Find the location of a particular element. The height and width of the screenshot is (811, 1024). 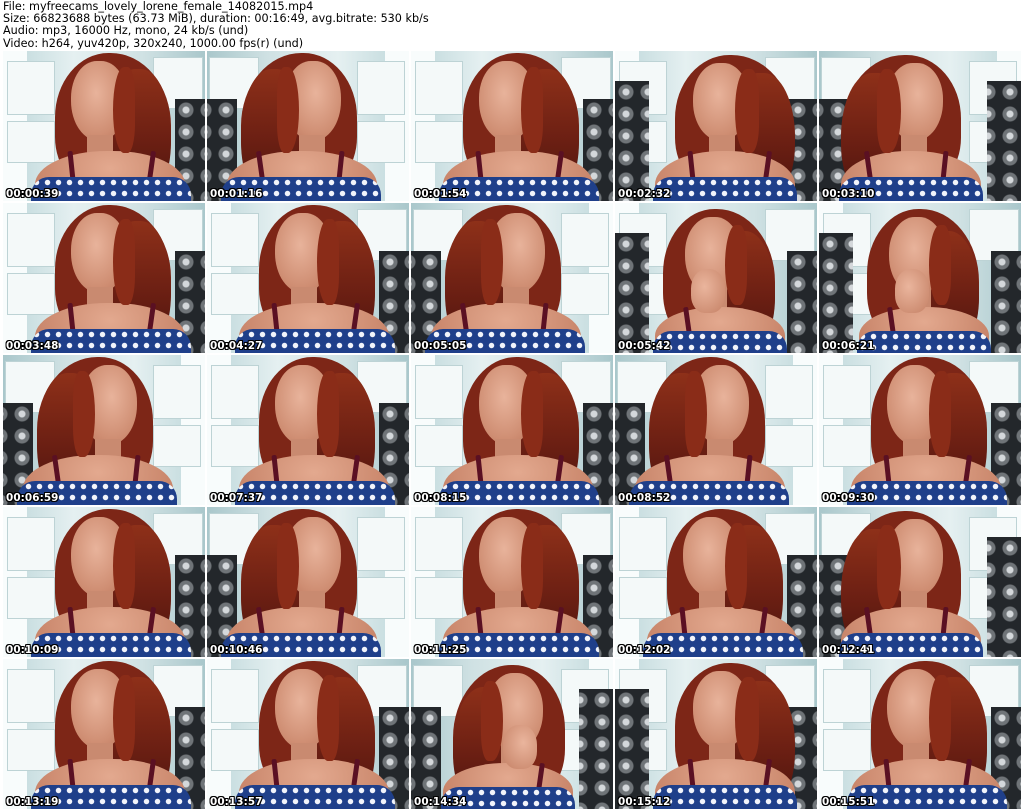

thumbnail-timestamp: 00:06:59 is located at coordinates (32, 498).